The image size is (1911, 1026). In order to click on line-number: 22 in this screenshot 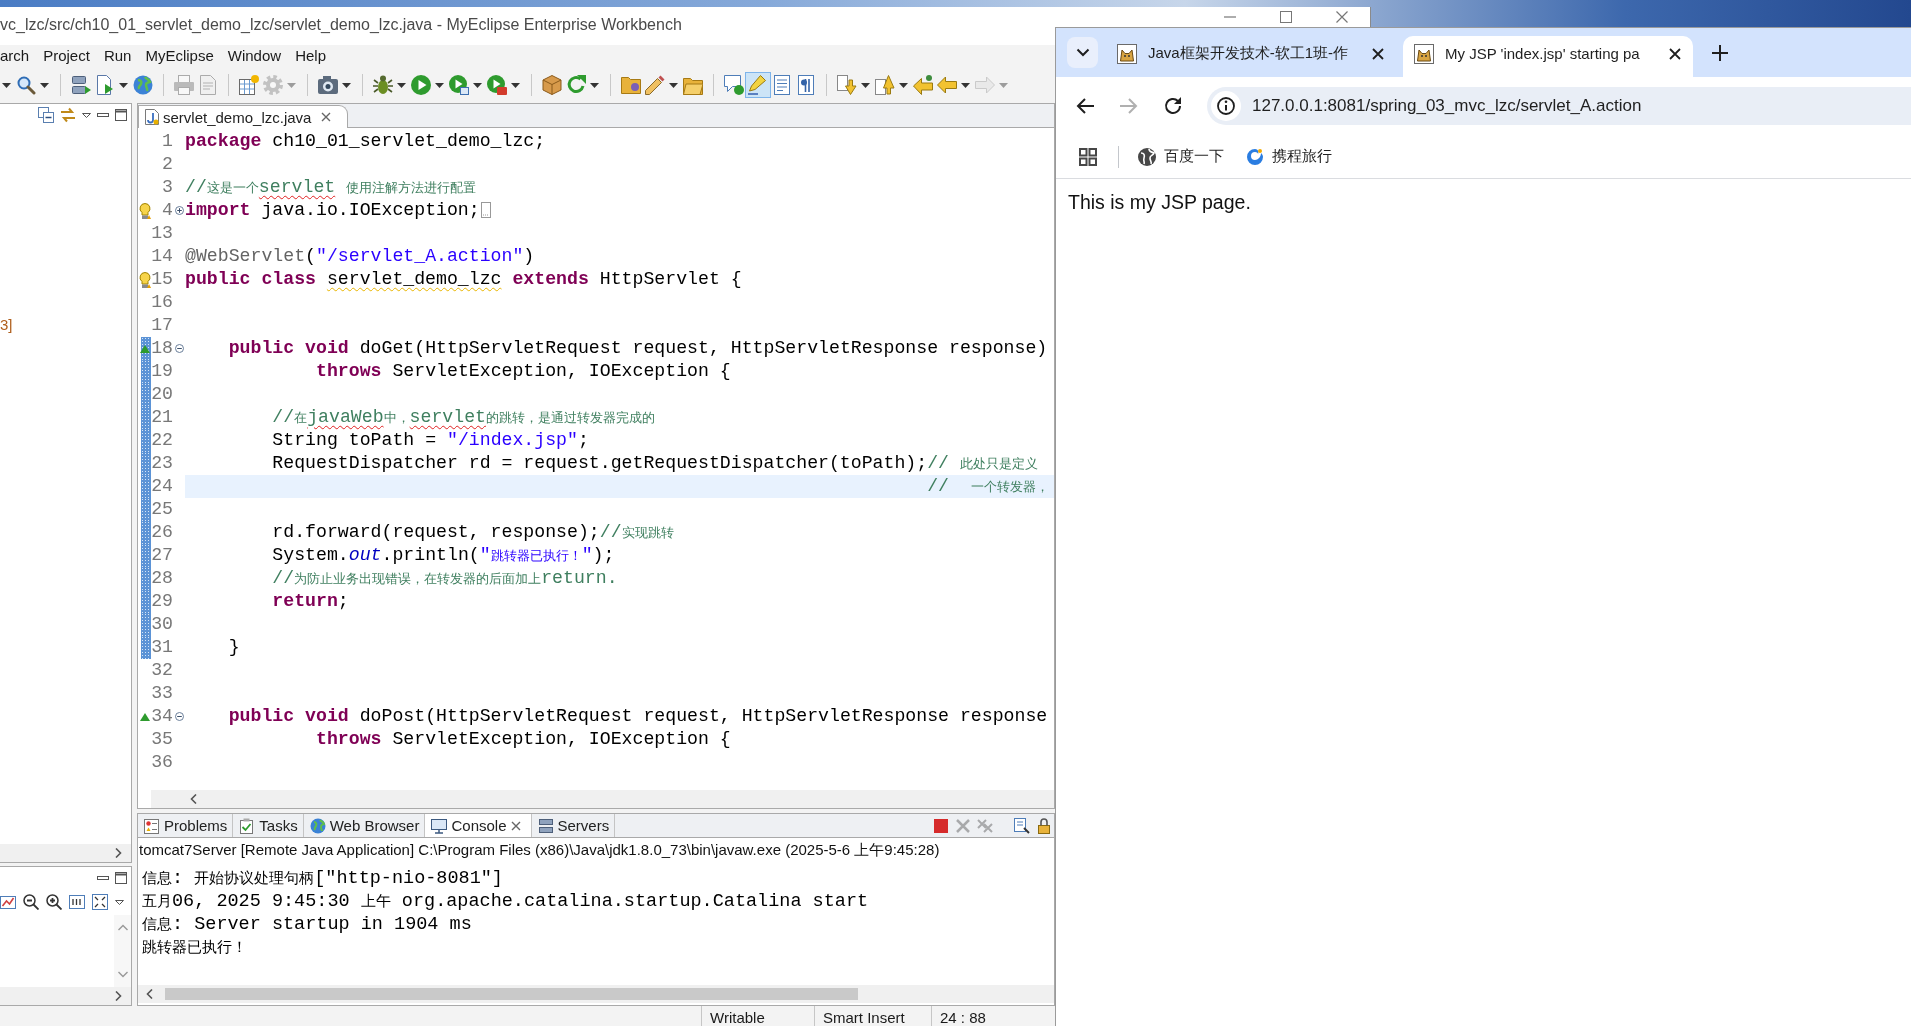, I will do `click(162, 440)`.